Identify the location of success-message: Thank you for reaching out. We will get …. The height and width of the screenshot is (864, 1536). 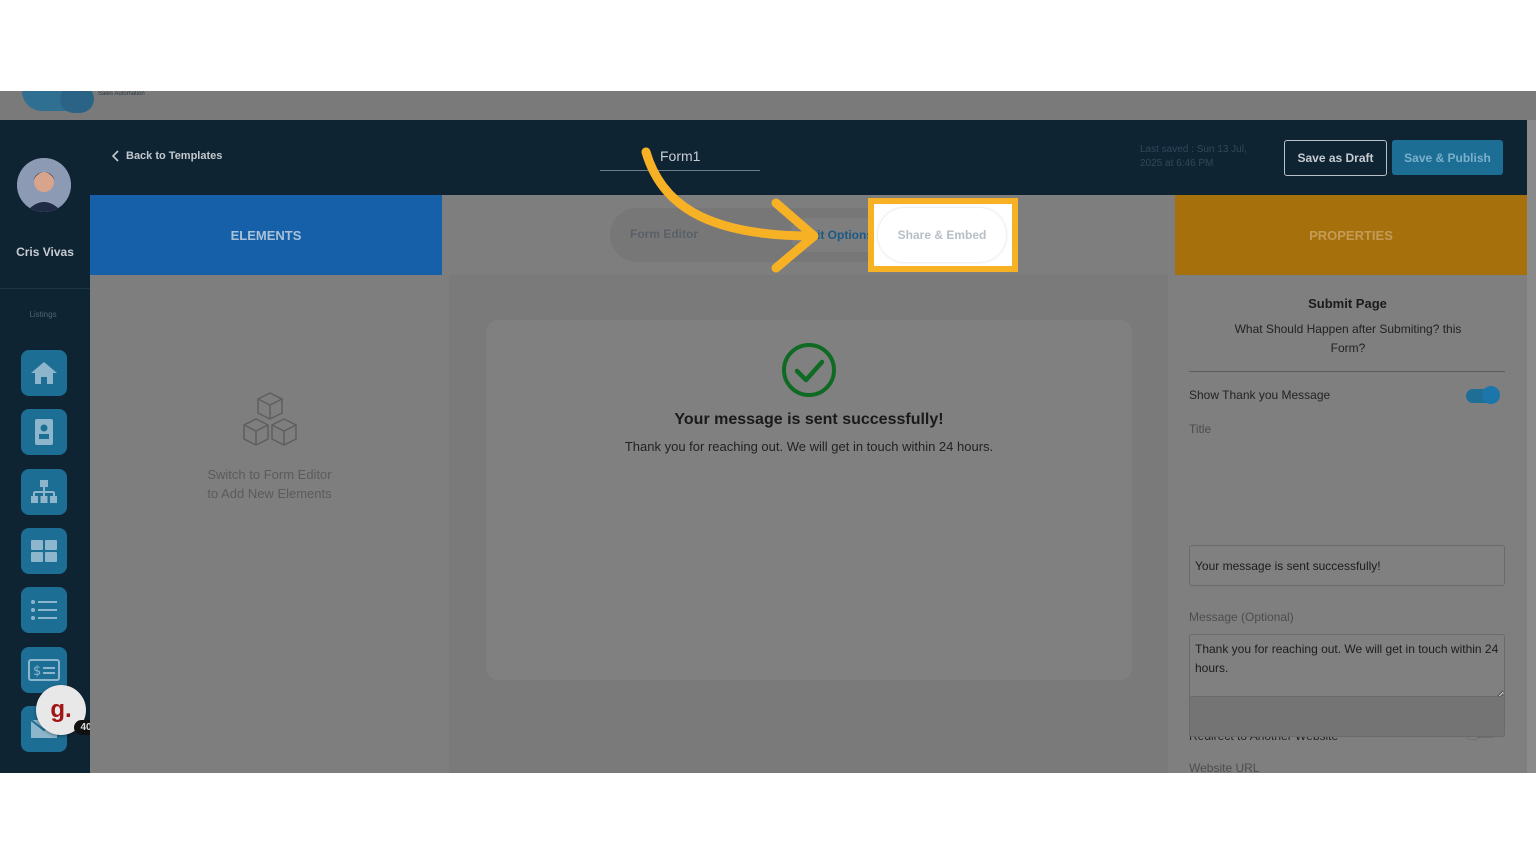
(809, 446).